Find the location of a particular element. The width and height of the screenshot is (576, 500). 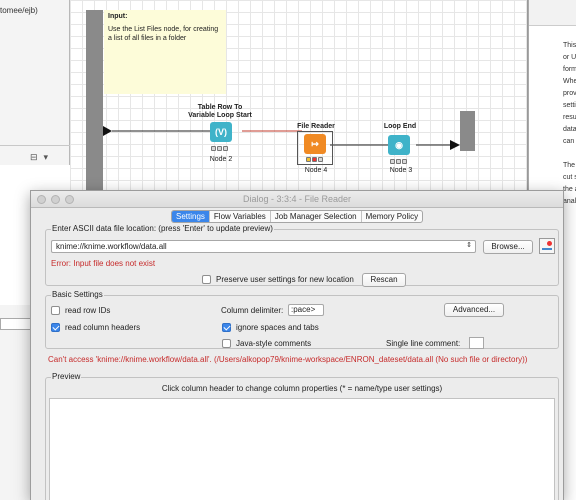

dialog-titlebar: Dialog - 3:3:4 - File Reader is located at coordinates (297, 199).